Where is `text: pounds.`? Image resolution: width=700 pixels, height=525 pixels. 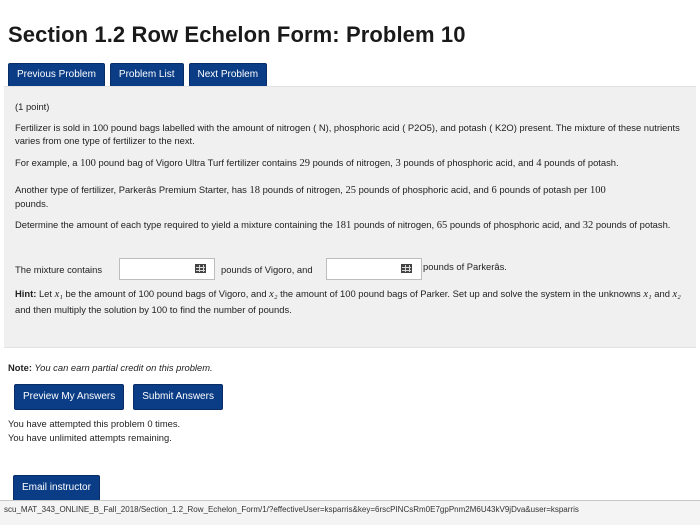
text: pounds. is located at coordinates (32, 203).